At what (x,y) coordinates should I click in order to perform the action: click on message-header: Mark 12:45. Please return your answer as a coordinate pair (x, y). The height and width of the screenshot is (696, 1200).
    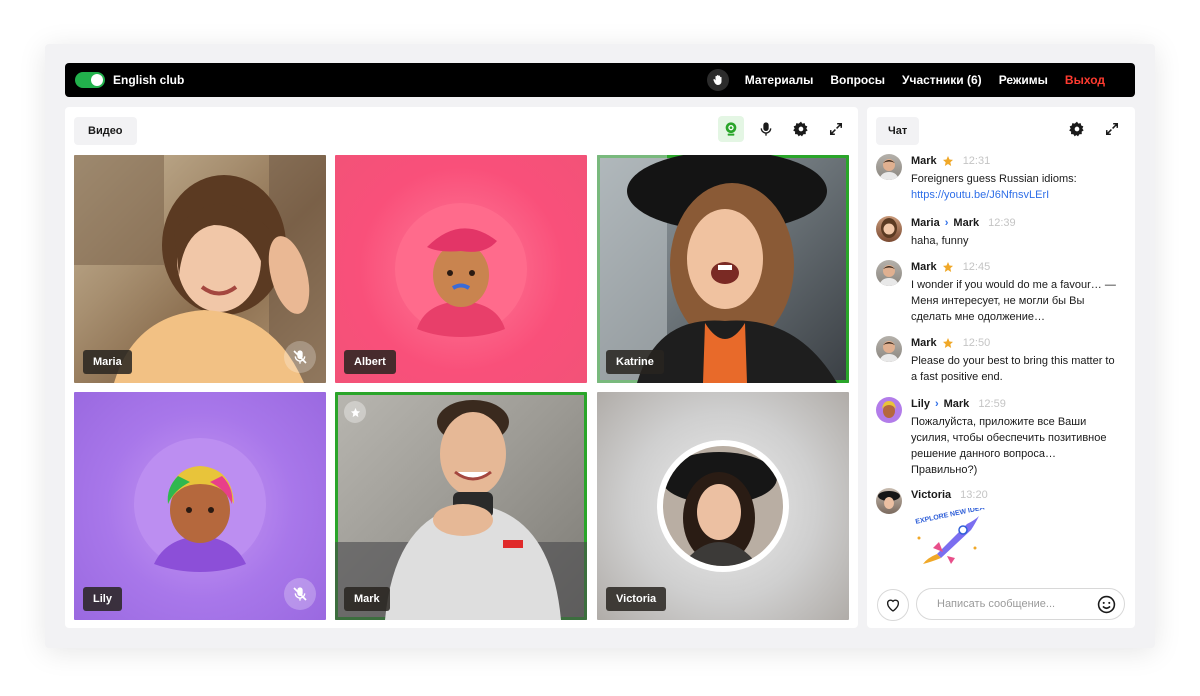
    Looking at the image, I should click on (950, 267).